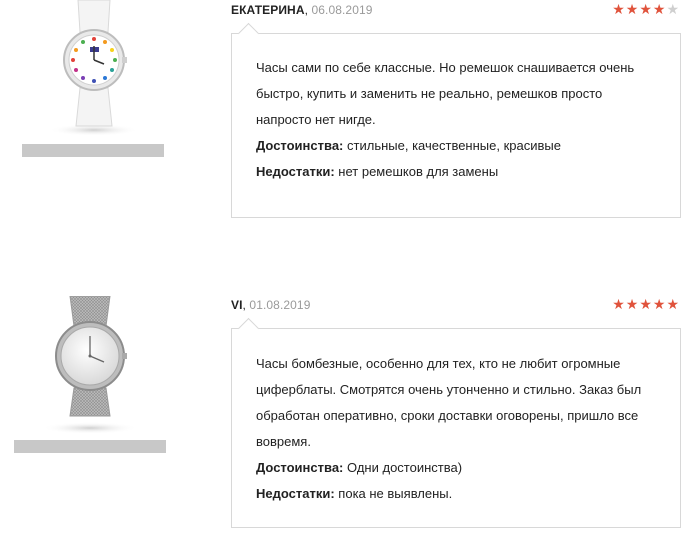 The image size is (700, 550). Describe the element at coordinates (280, 305) in the screenshot. I see `review-date: 01.08.2019` at that location.